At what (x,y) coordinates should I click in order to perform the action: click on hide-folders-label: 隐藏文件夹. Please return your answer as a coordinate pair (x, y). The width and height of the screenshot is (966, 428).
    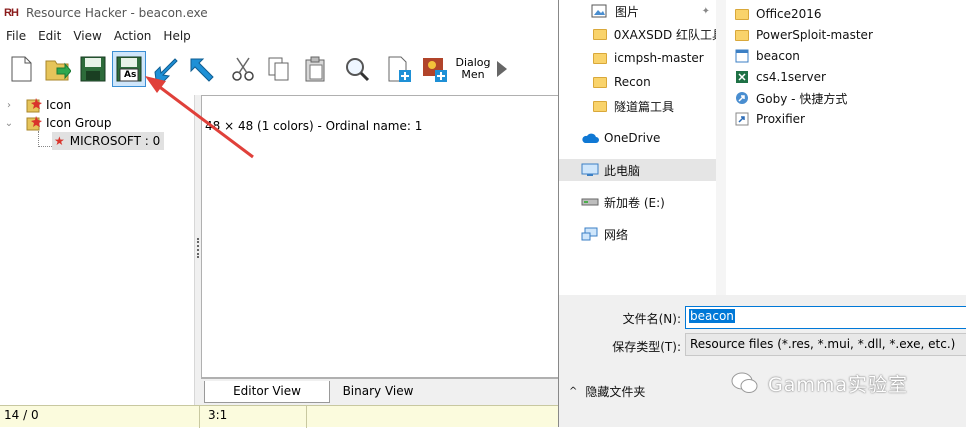
    Looking at the image, I should click on (615, 392).